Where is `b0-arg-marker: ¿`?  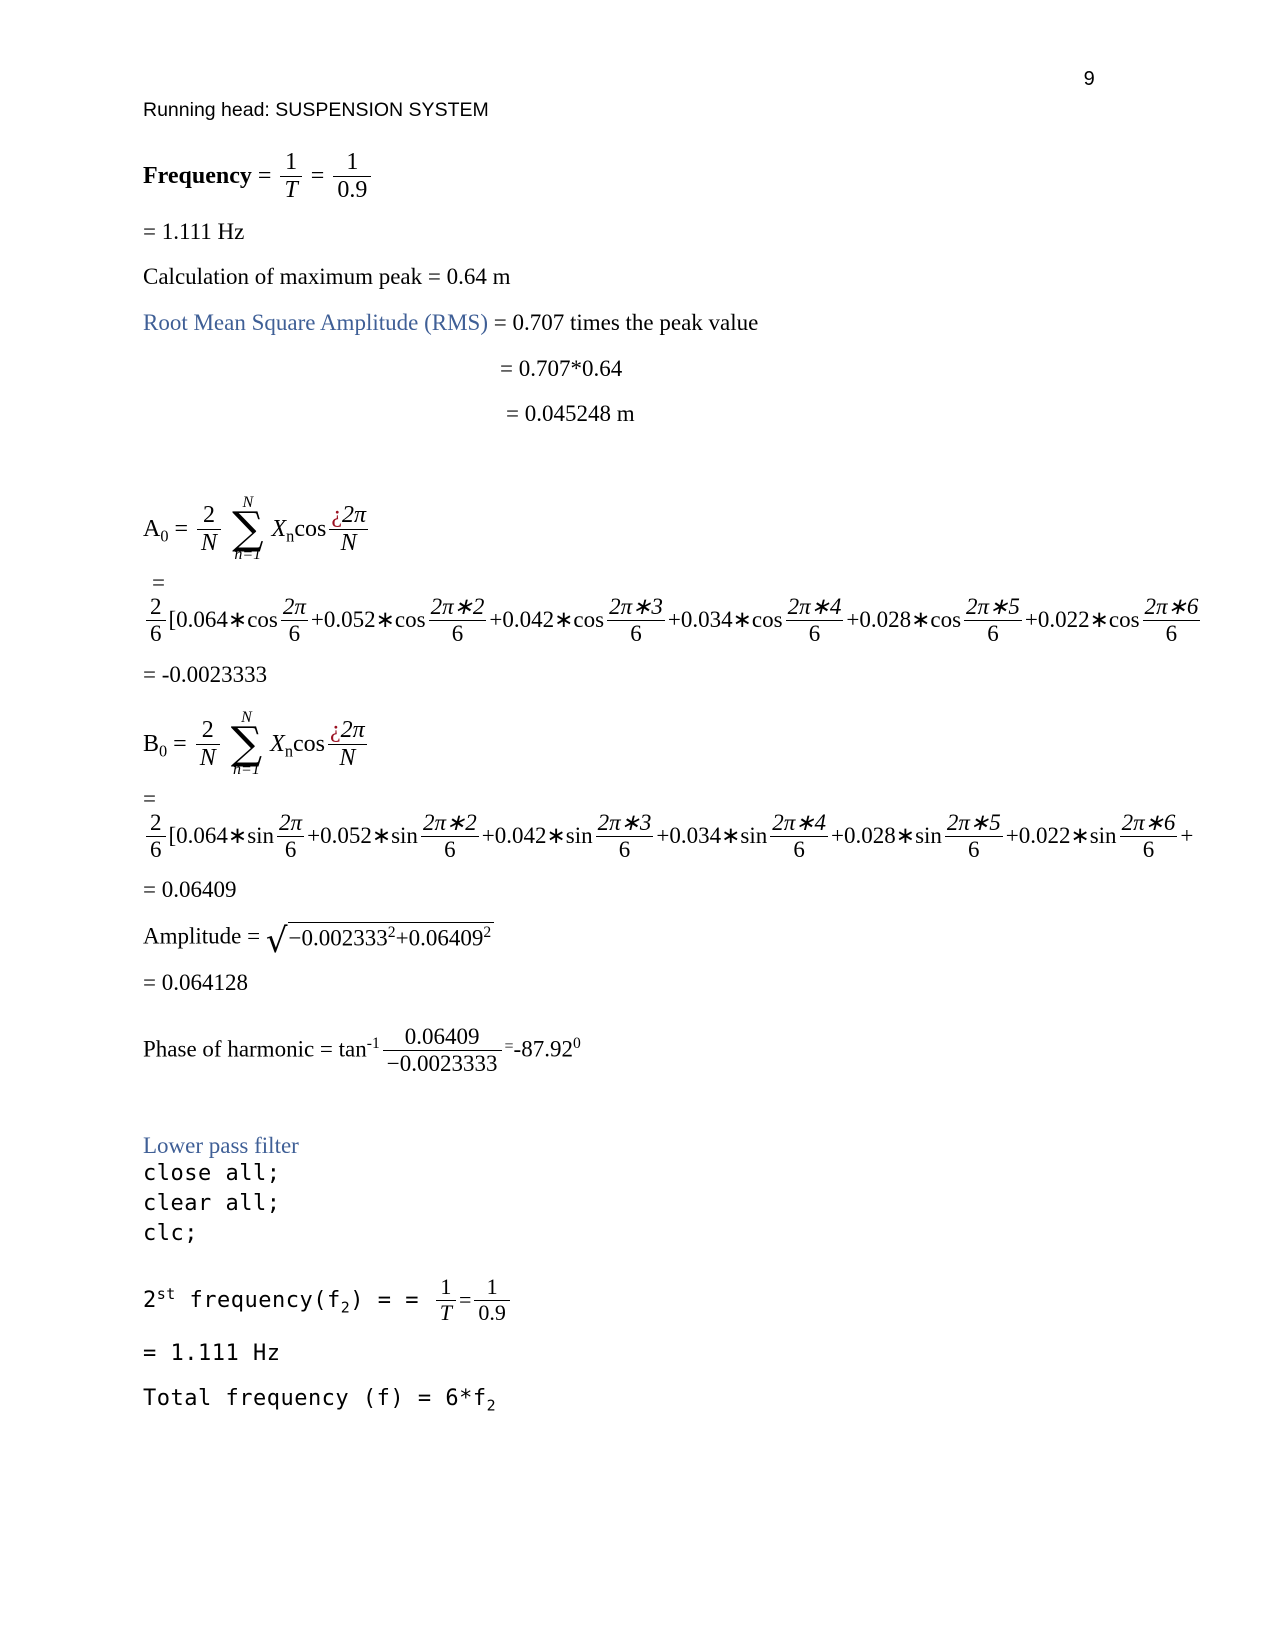
b0-arg-marker: ¿ is located at coordinates (335, 730).